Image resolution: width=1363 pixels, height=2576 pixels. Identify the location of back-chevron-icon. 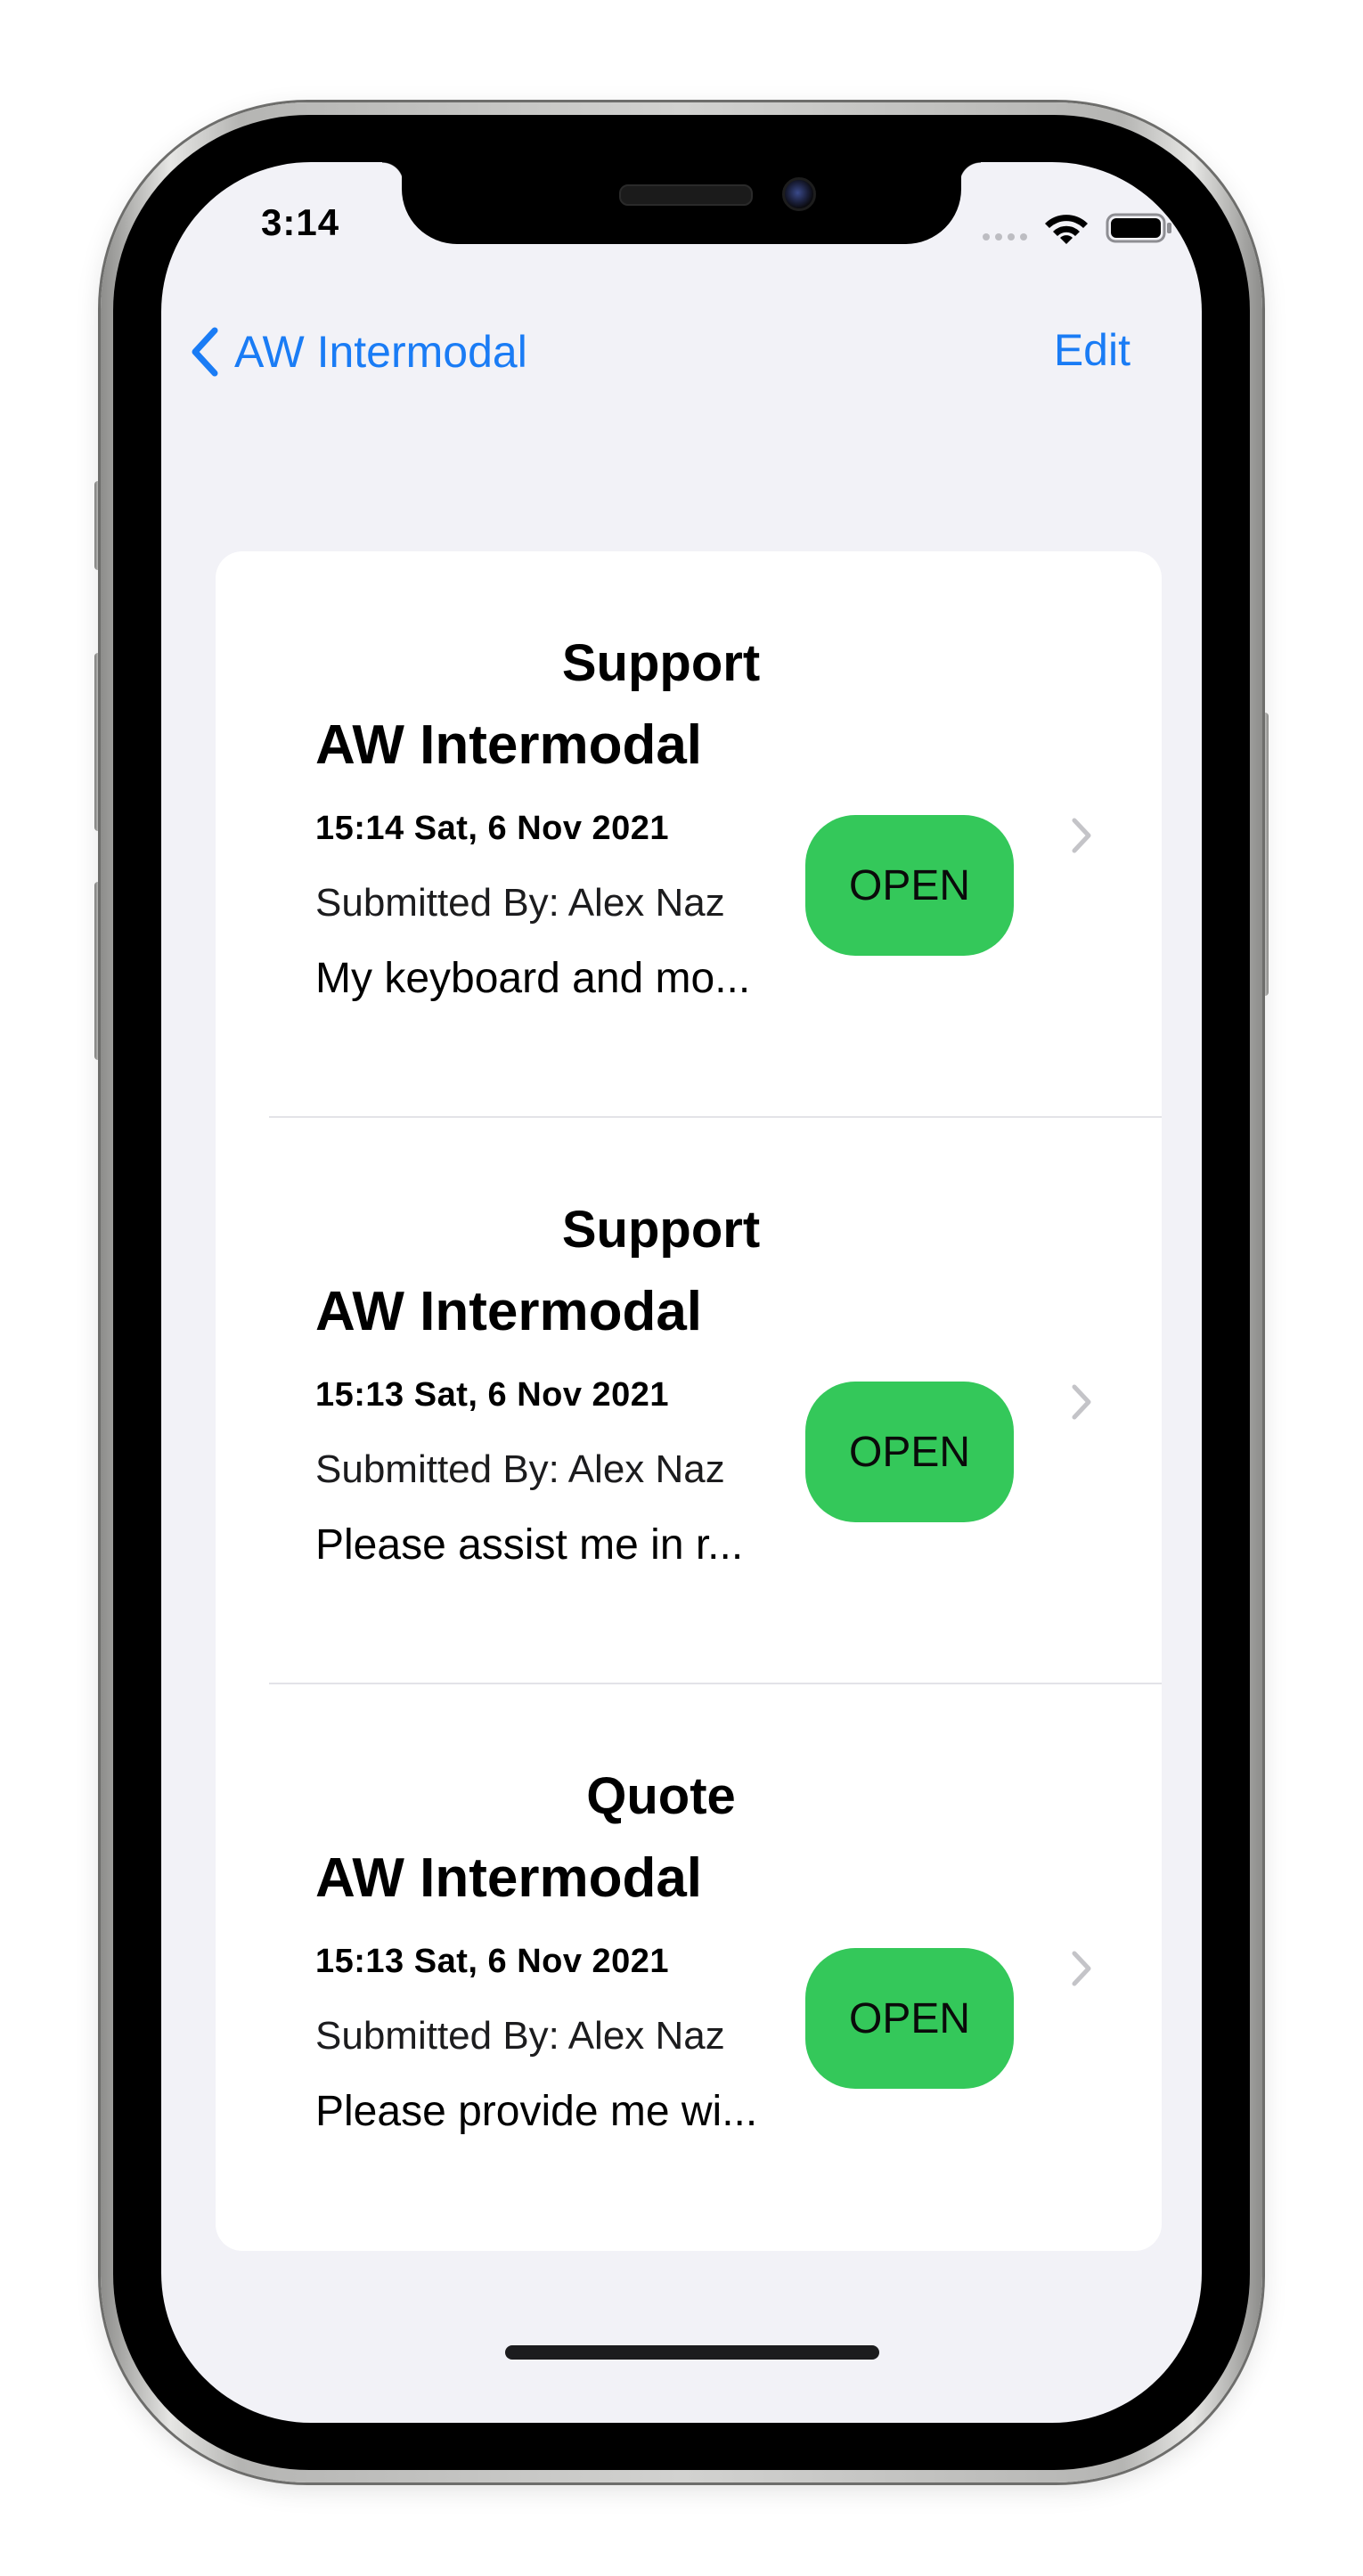
(205, 352).